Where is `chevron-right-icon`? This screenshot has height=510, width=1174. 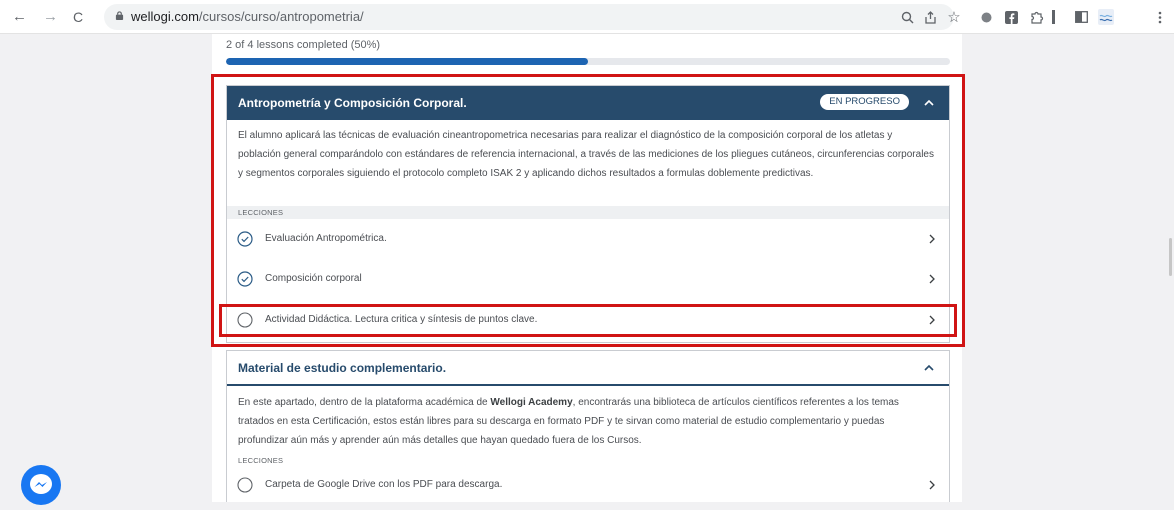 chevron-right-icon is located at coordinates (932, 485).